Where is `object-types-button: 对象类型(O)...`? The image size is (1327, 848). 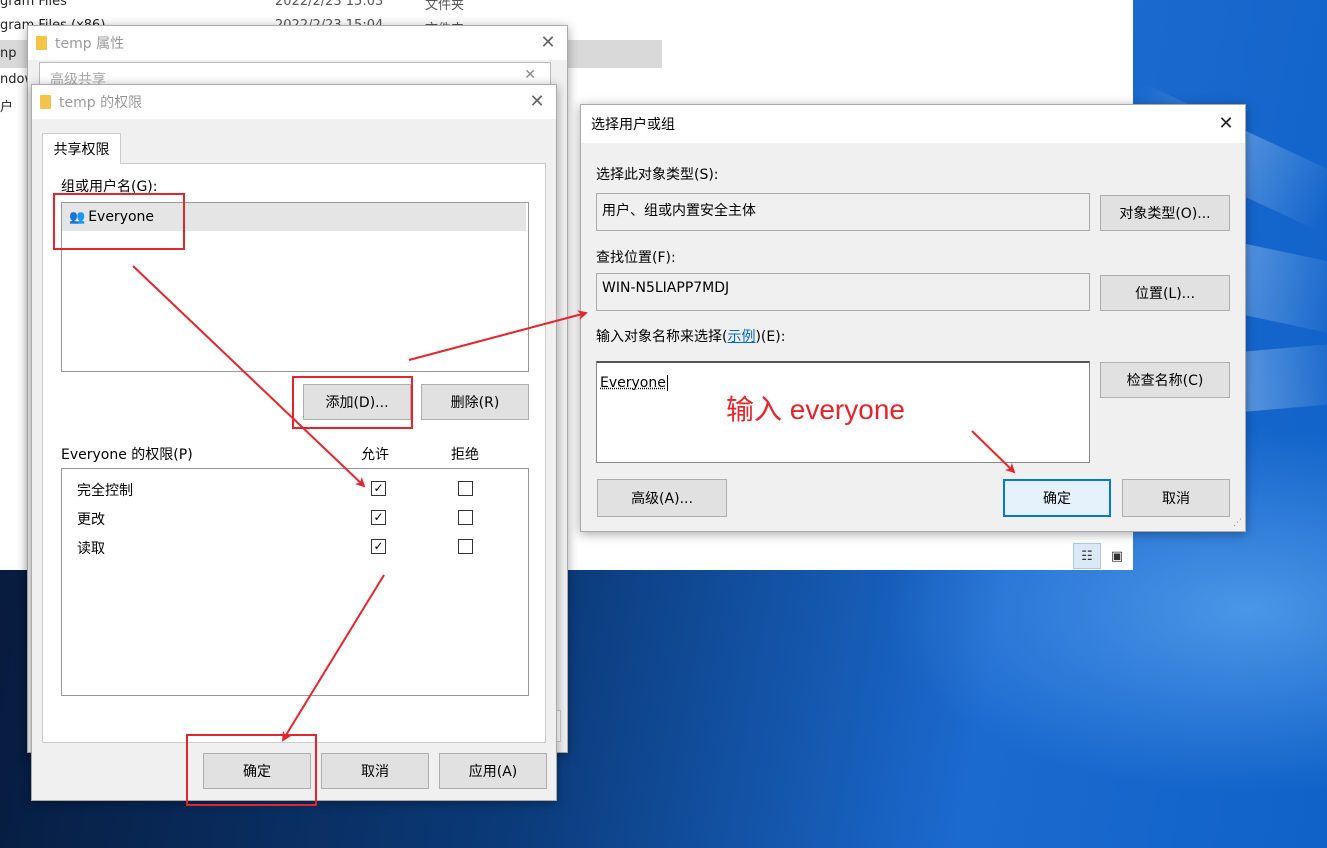
object-types-button: 对象类型(O)... is located at coordinates (1165, 213).